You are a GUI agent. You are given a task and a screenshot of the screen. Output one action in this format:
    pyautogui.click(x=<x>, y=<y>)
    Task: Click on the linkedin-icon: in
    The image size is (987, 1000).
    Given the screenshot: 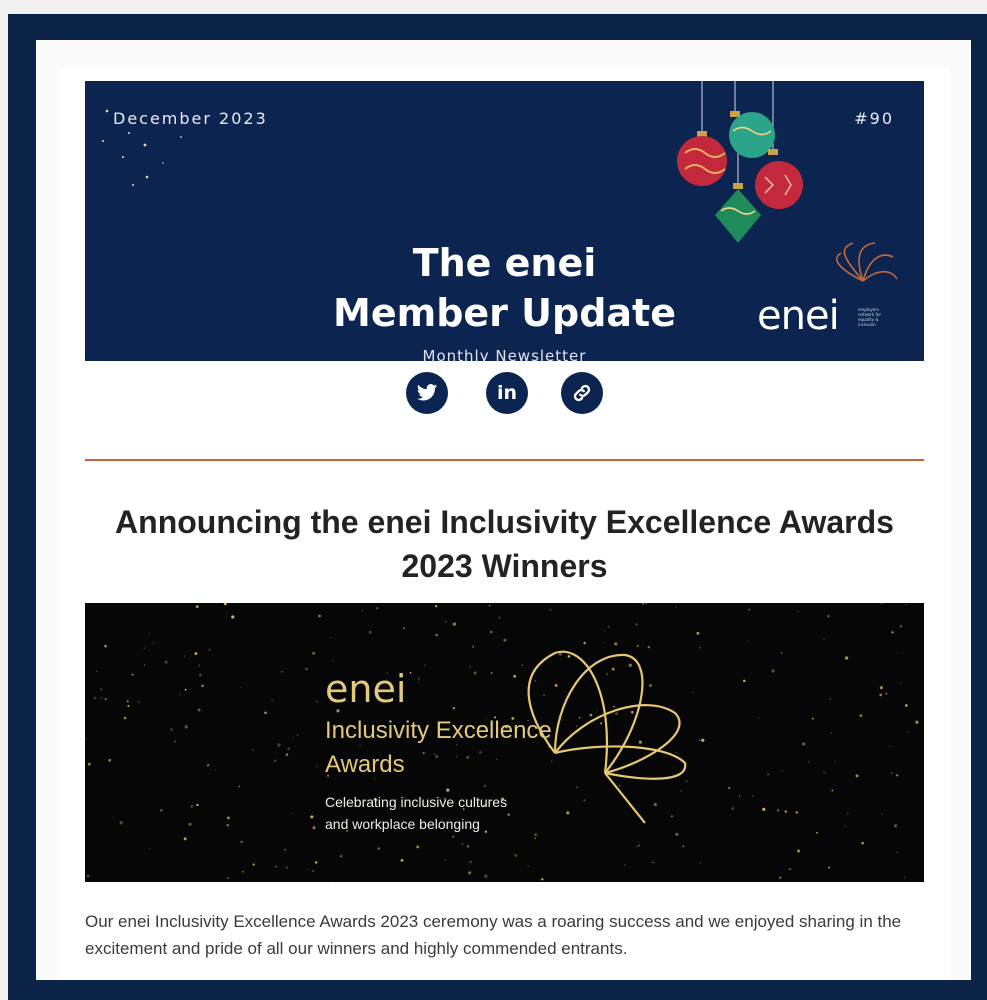 What is the action you would take?
    pyautogui.click(x=507, y=393)
    